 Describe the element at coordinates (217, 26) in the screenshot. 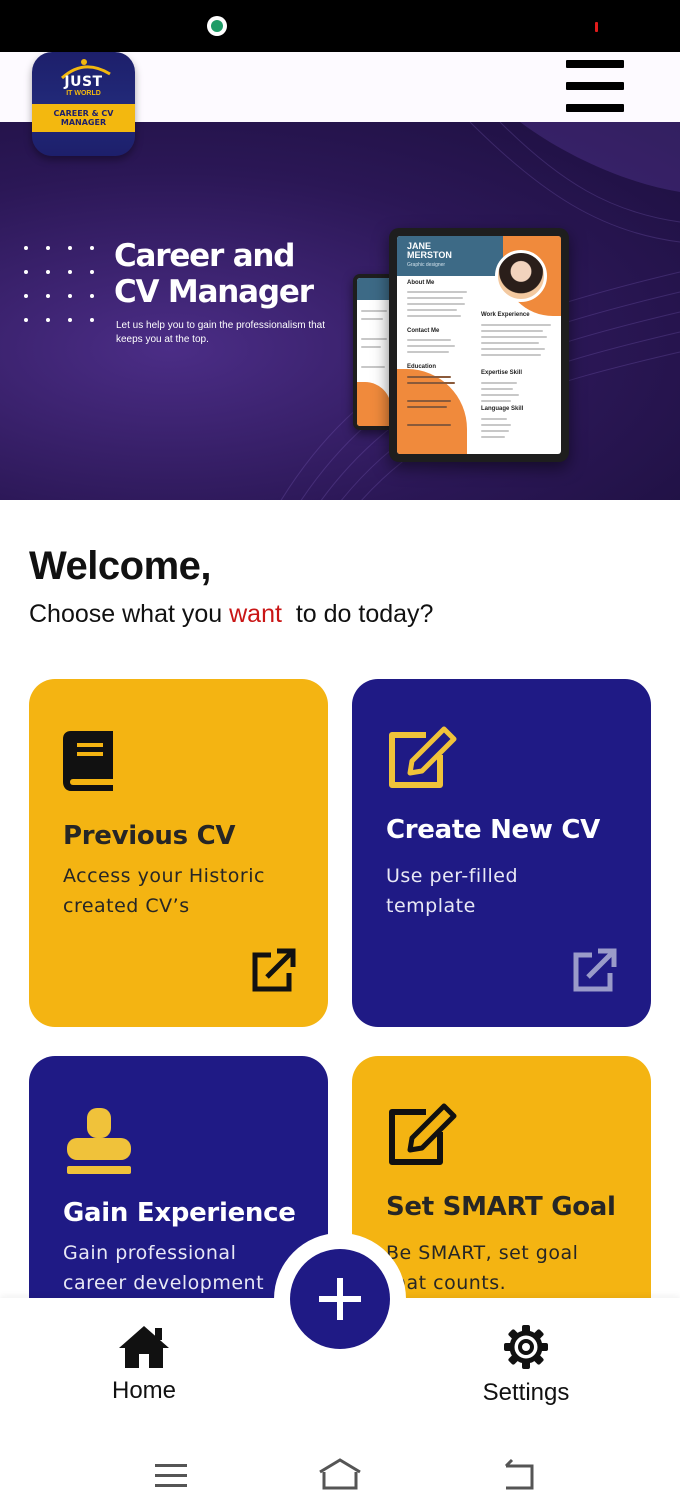

I see `notification-app-icon` at that location.